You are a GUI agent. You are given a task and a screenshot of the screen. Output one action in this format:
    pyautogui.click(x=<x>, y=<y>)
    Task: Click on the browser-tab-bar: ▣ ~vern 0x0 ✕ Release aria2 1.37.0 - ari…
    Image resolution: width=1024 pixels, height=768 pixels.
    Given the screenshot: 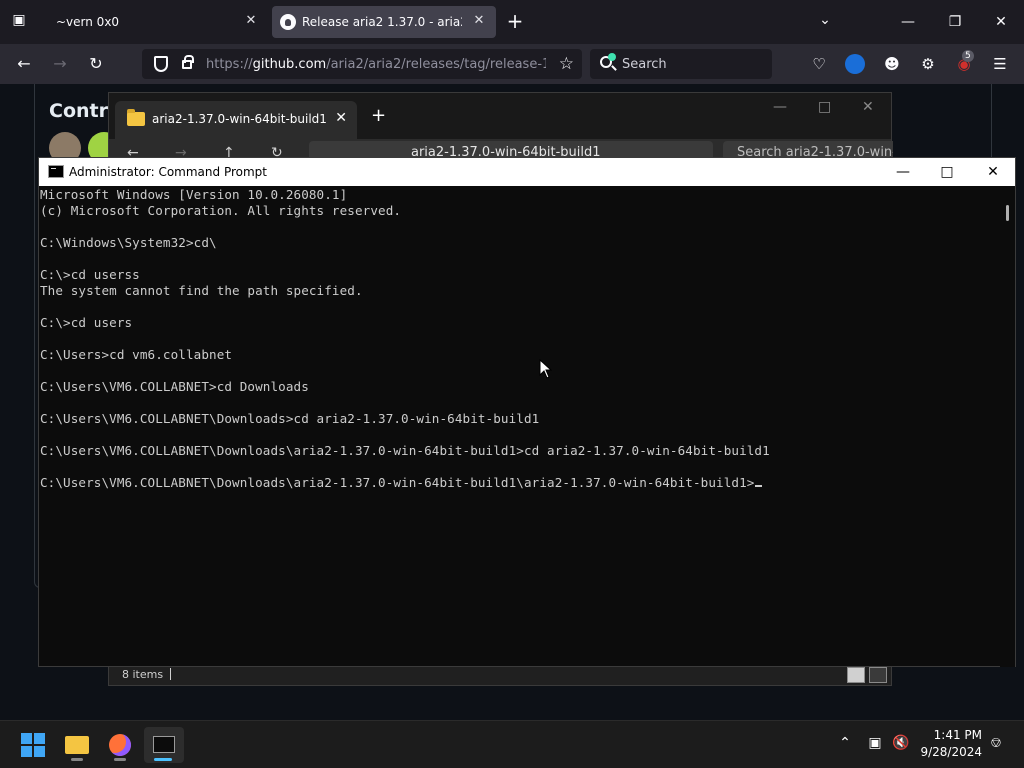 What is the action you would take?
    pyautogui.click(x=512, y=22)
    